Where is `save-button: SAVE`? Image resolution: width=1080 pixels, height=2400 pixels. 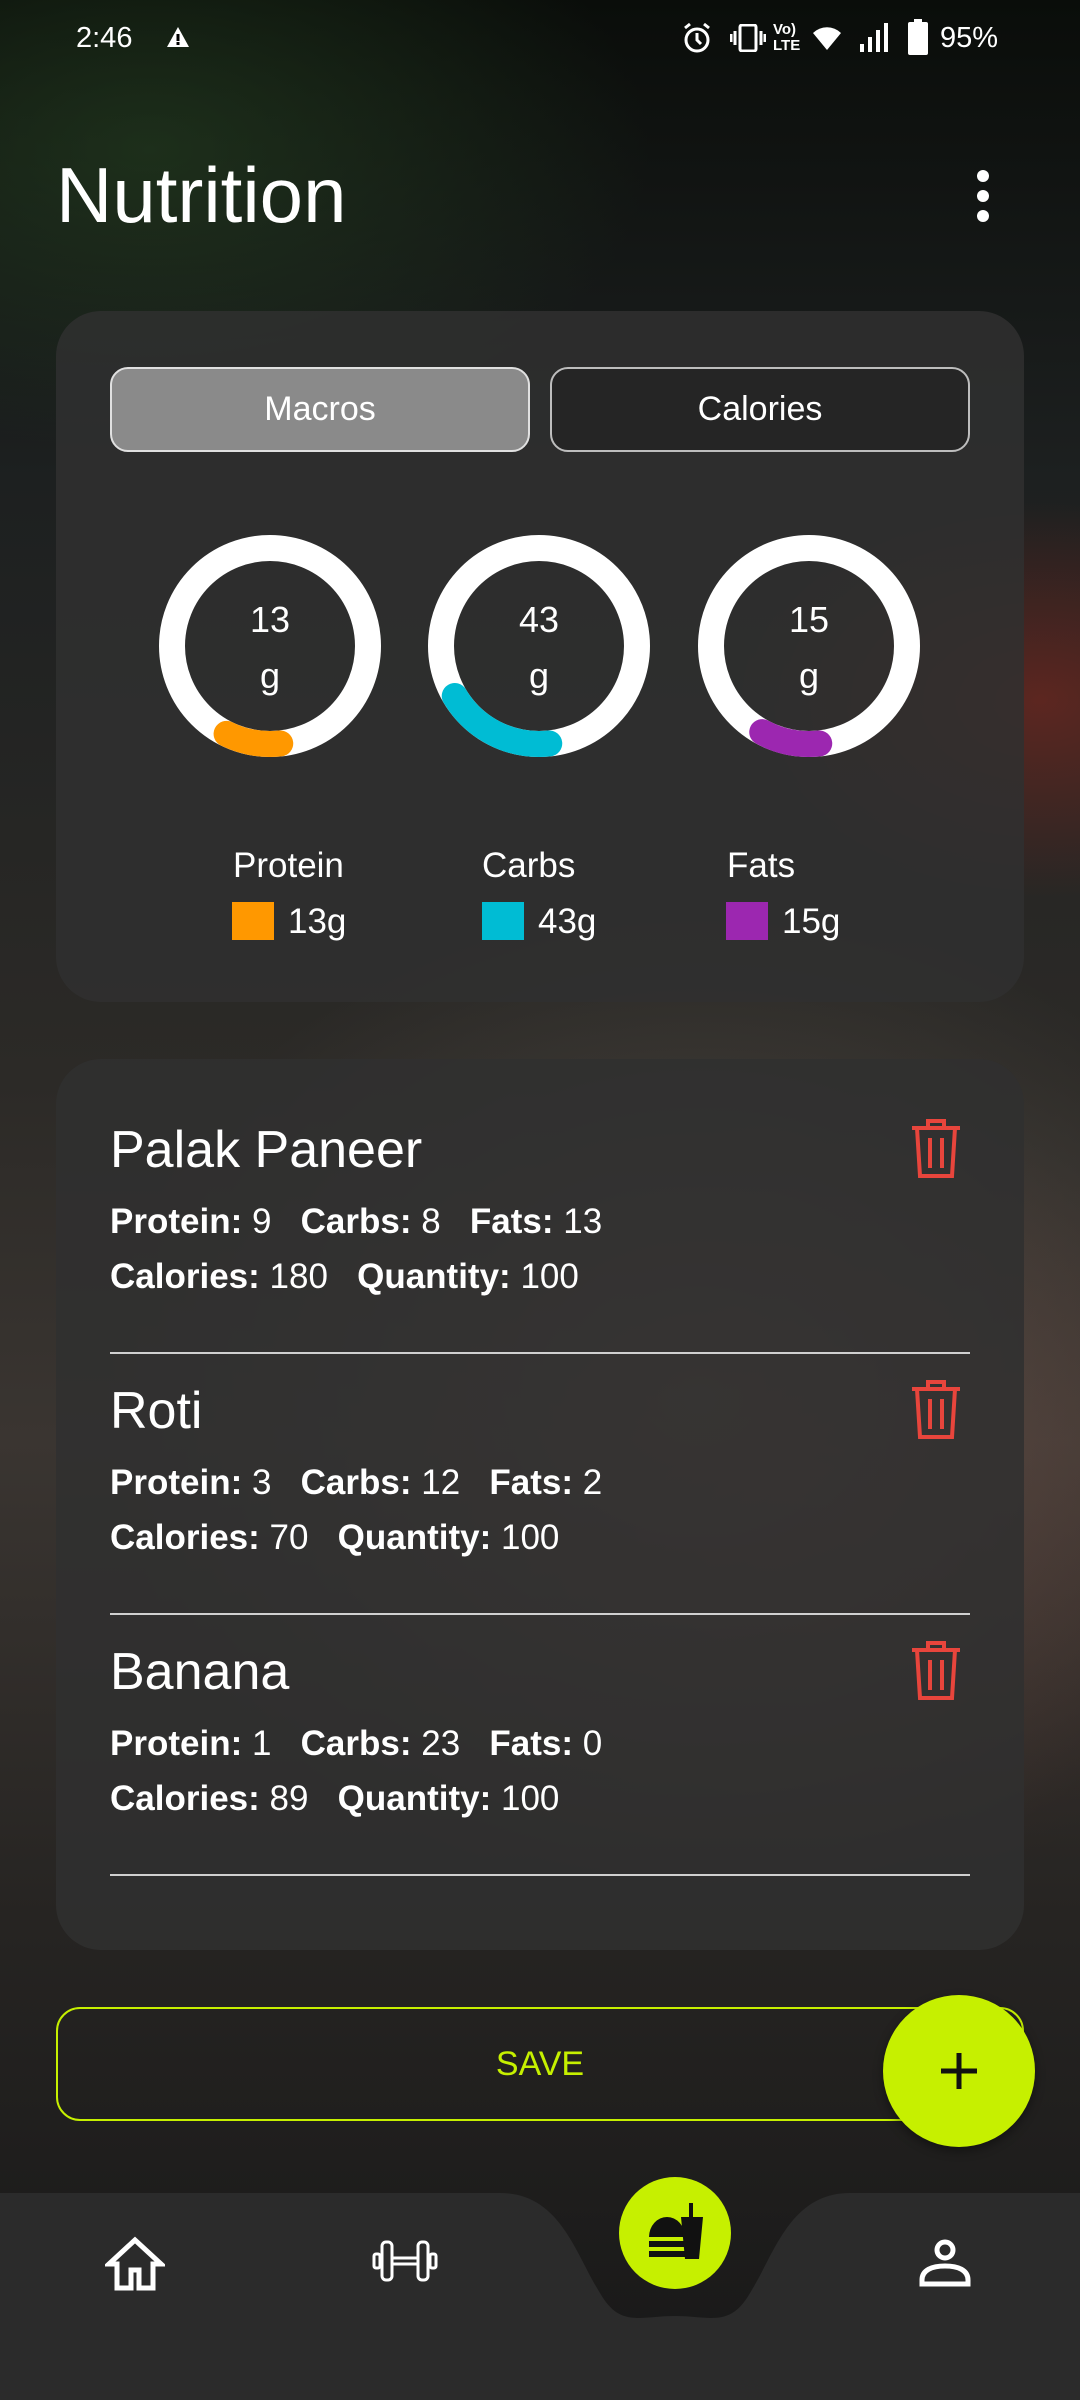
save-button: SAVE is located at coordinates (540, 2064).